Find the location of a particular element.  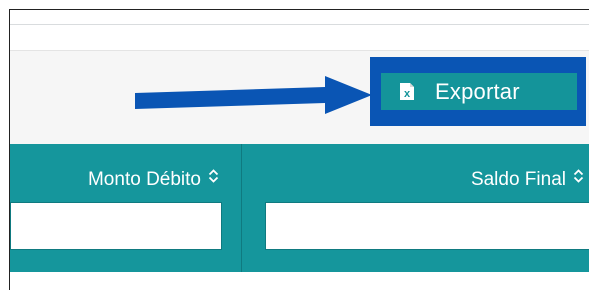

table-body is located at coordinates (299, 281).